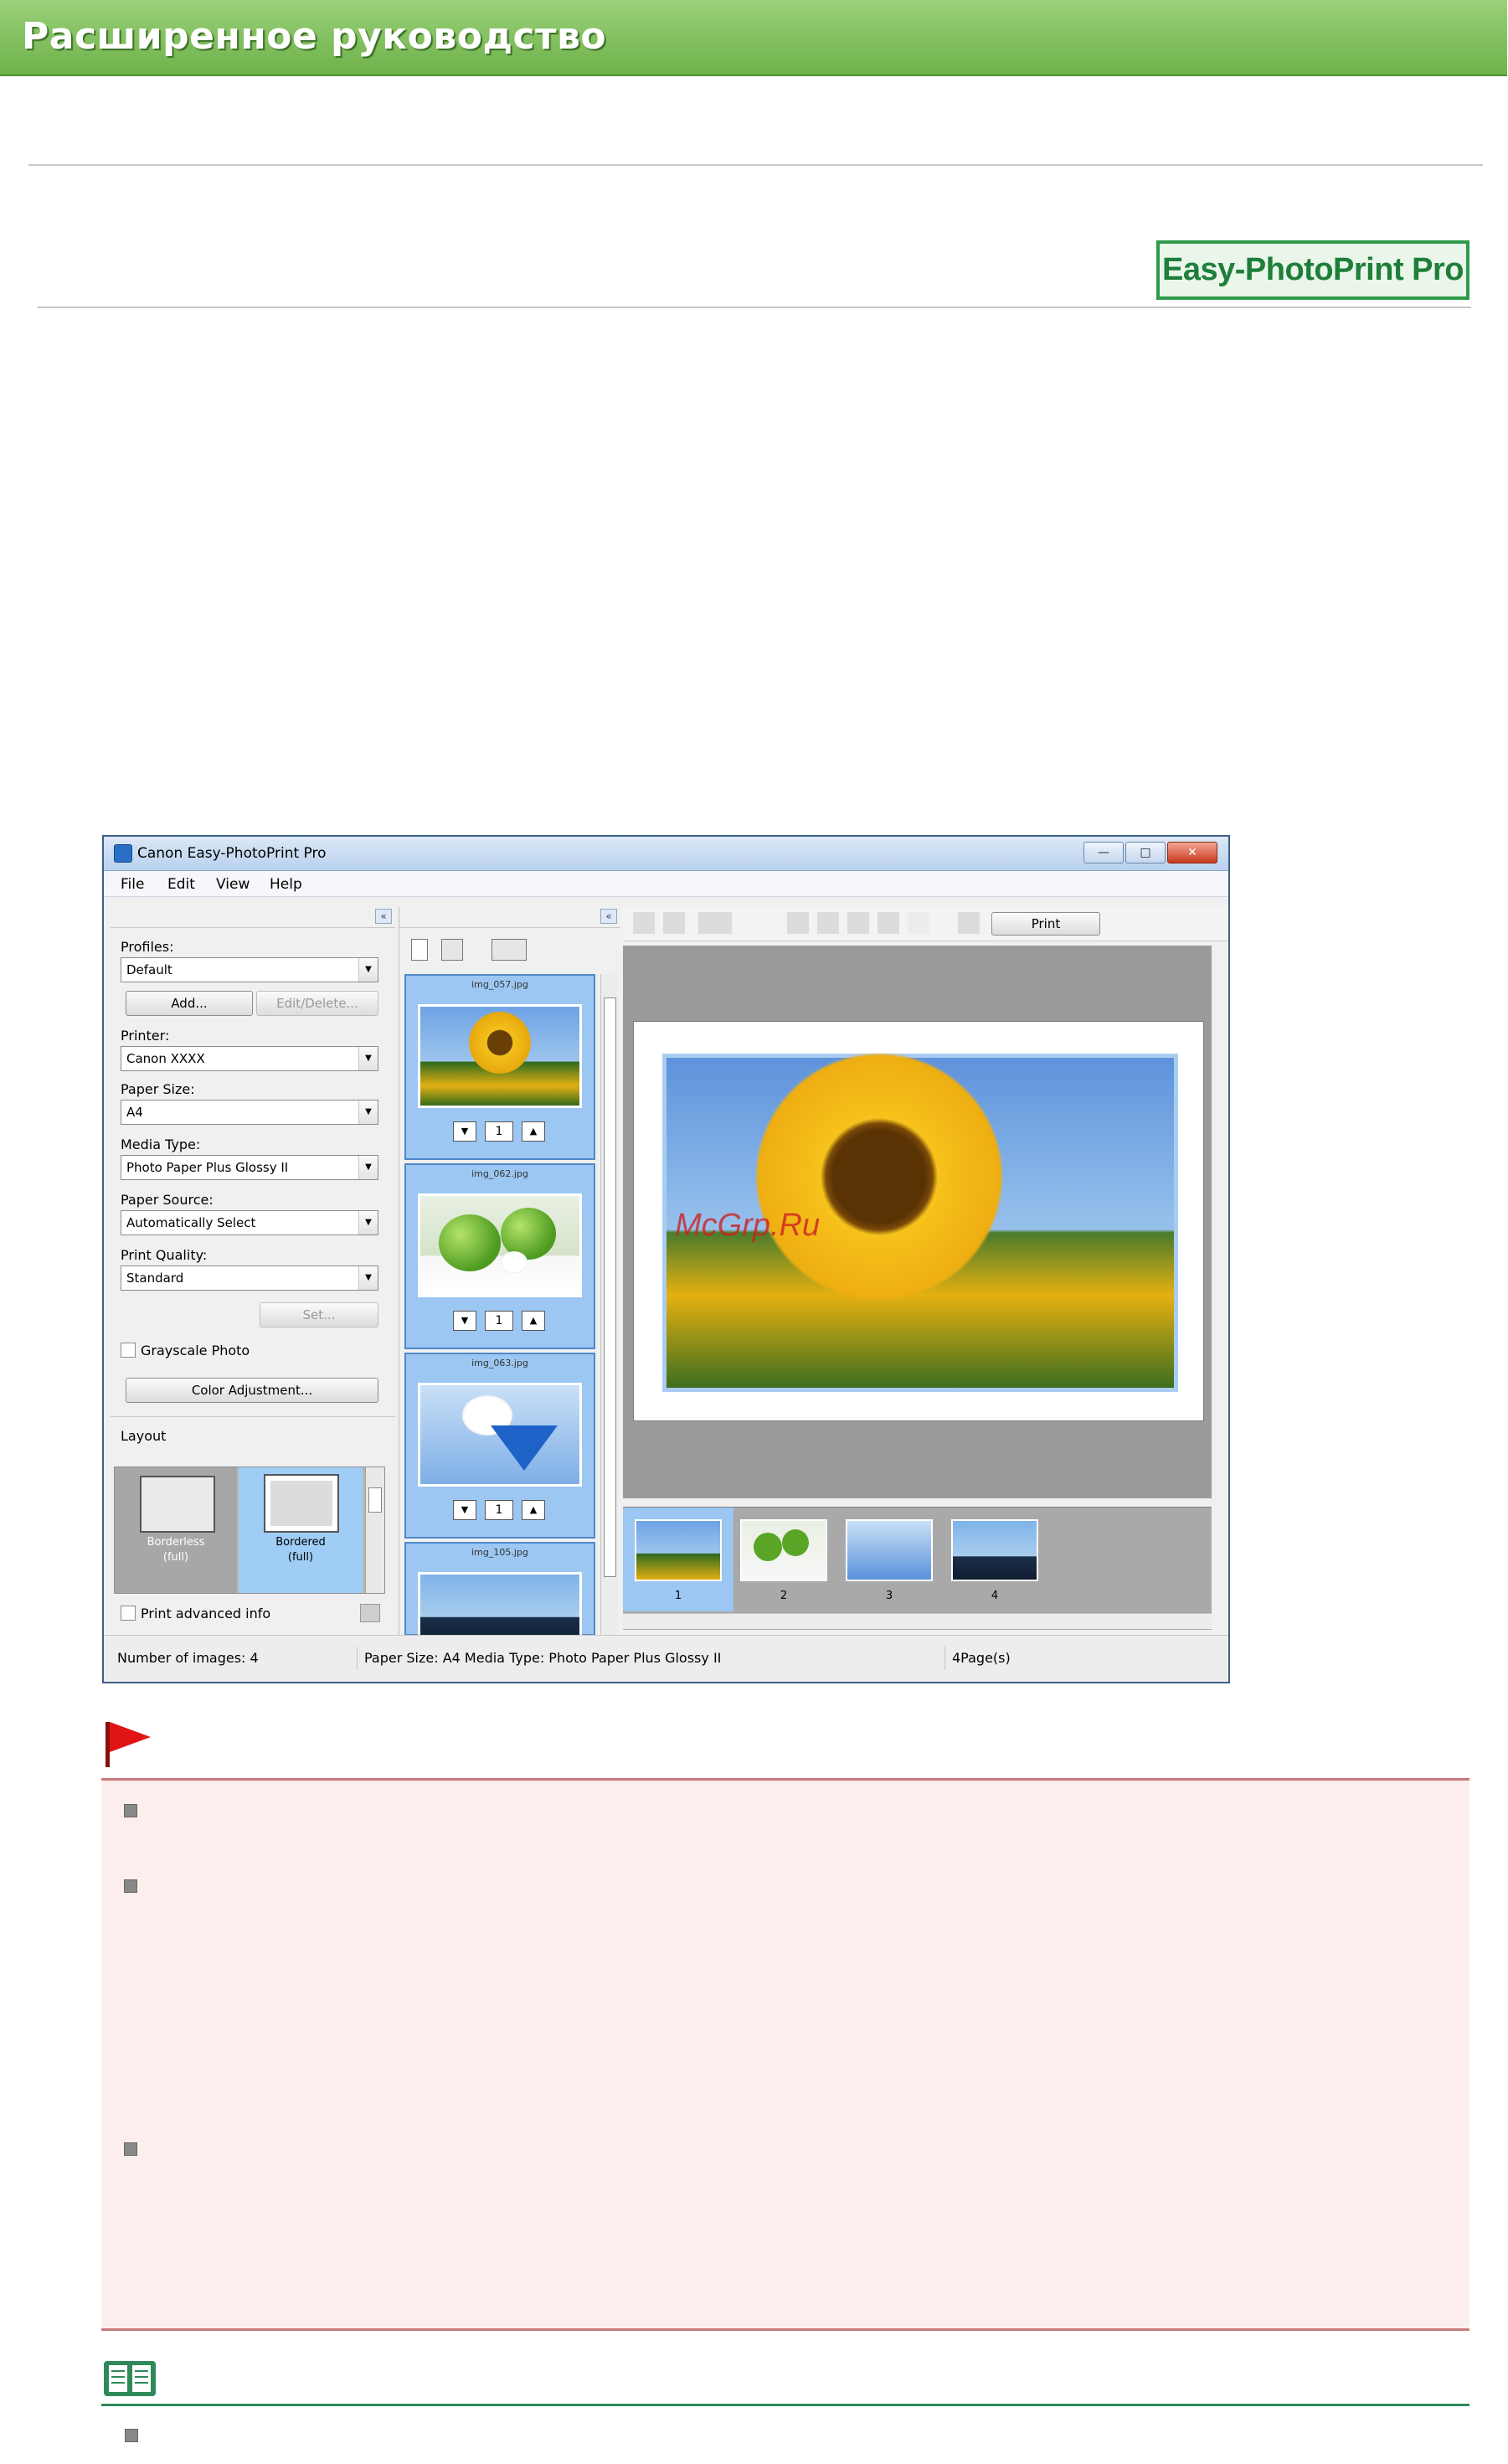 The image size is (1508, 2464). Describe the element at coordinates (250, 1058) in the screenshot. I see `printer-select: Canon XXXX ▼` at that location.